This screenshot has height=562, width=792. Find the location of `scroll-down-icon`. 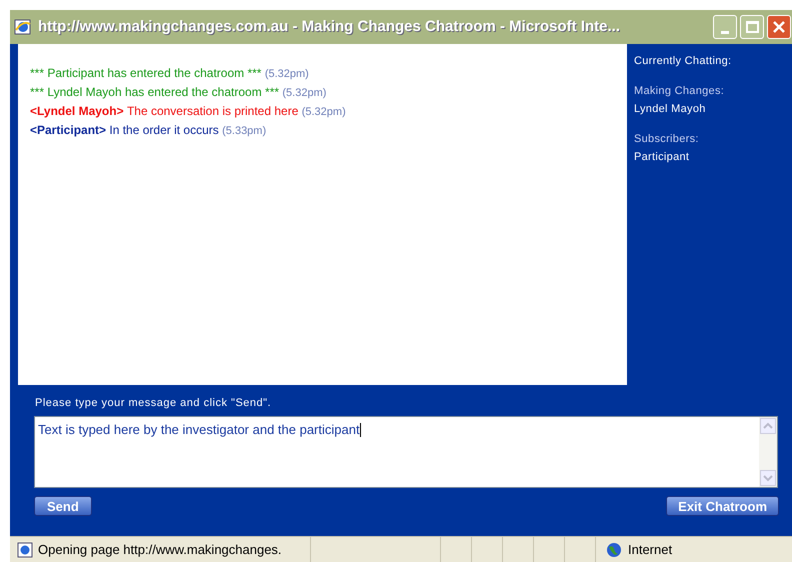

scroll-down-icon is located at coordinates (768, 478).